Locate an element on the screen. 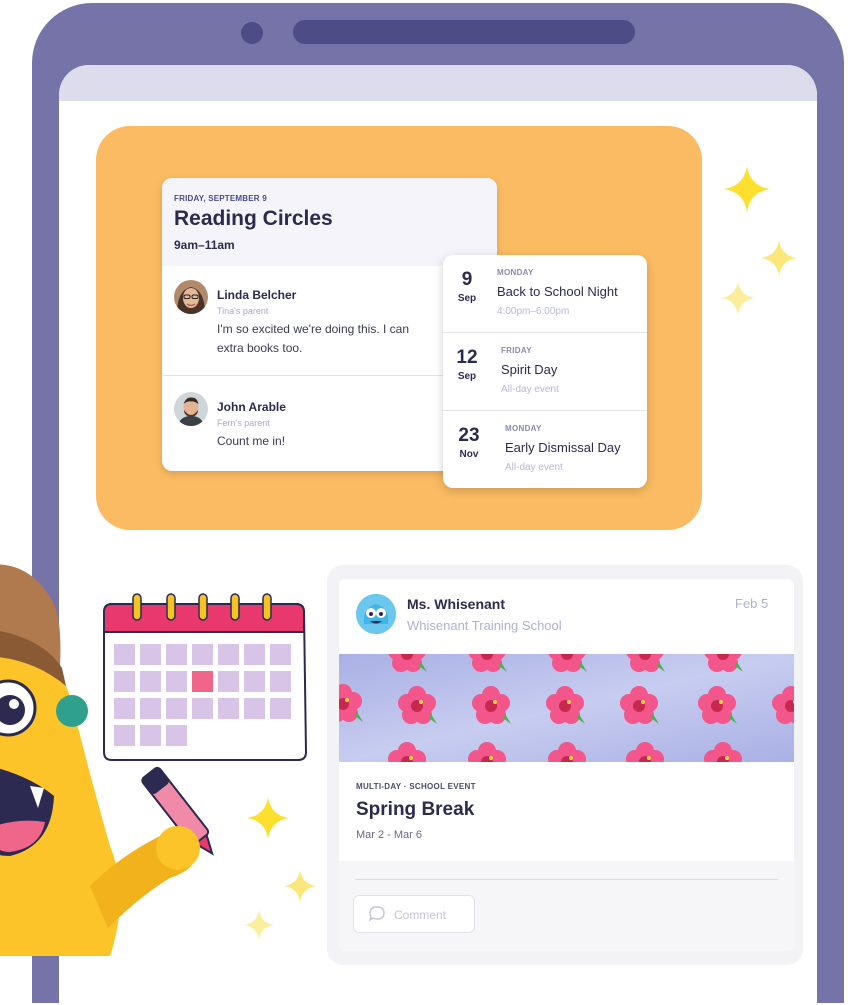 The width and height of the screenshot is (848, 1005). comment-text-continued: extra books too. is located at coordinates (260, 348).